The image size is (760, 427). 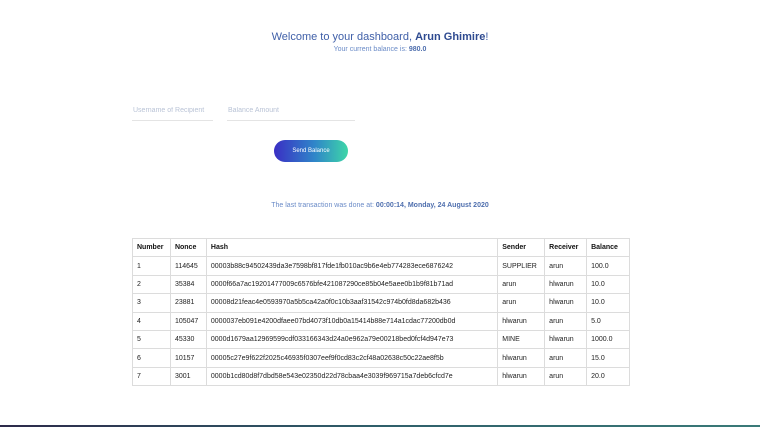 What do you see at coordinates (172, 110) in the screenshot?
I see `recipient-username-input` at bounding box center [172, 110].